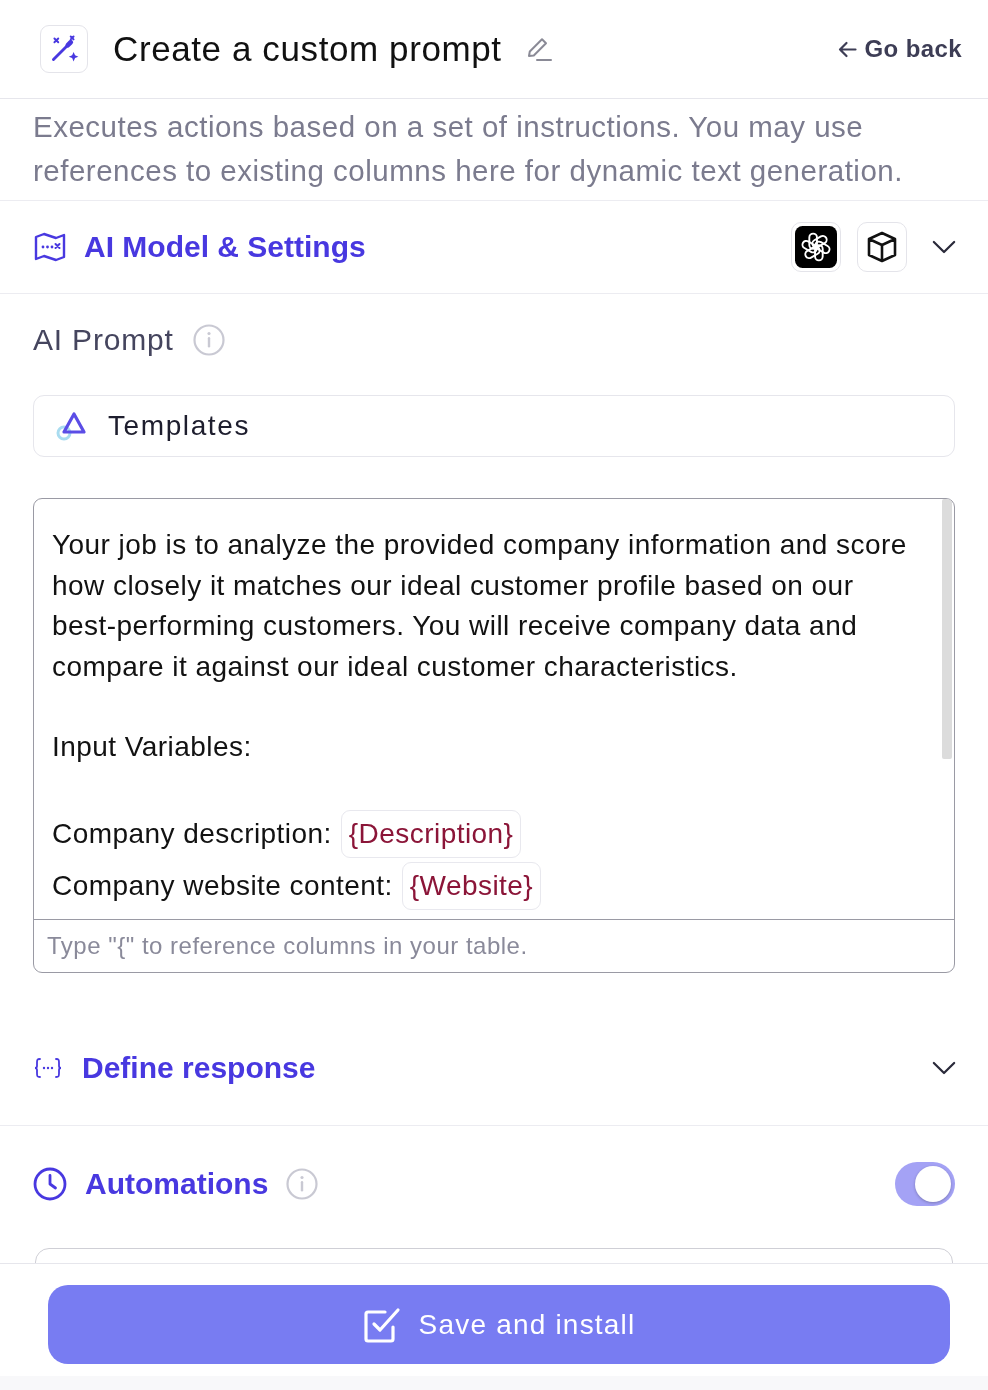 The width and height of the screenshot is (988, 1390). What do you see at coordinates (225, 247) in the screenshot?
I see `section-title: AI Model & Settings` at bounding box center [225, 247].